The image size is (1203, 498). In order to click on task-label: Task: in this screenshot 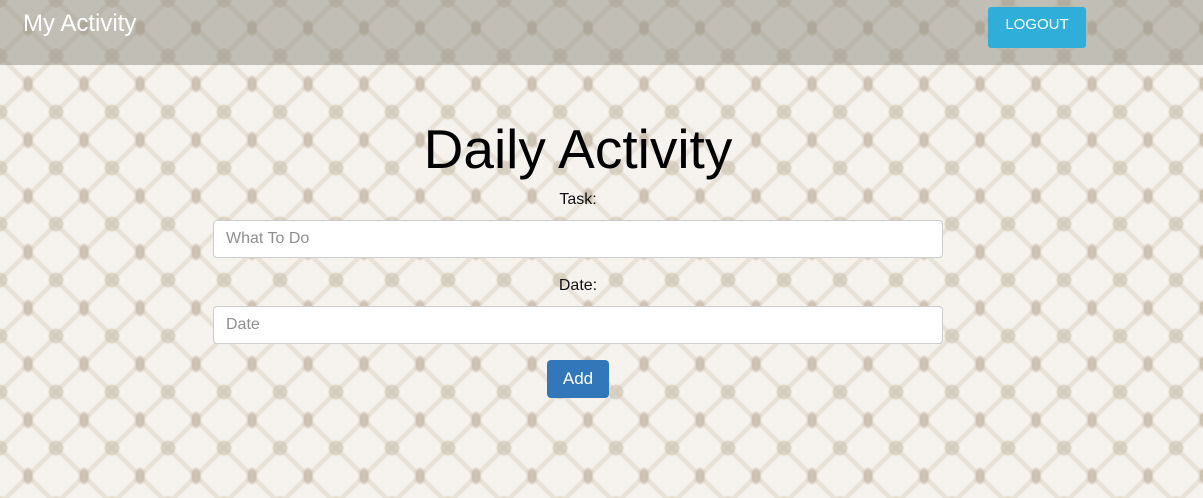, I will do `click(578, 199)`.